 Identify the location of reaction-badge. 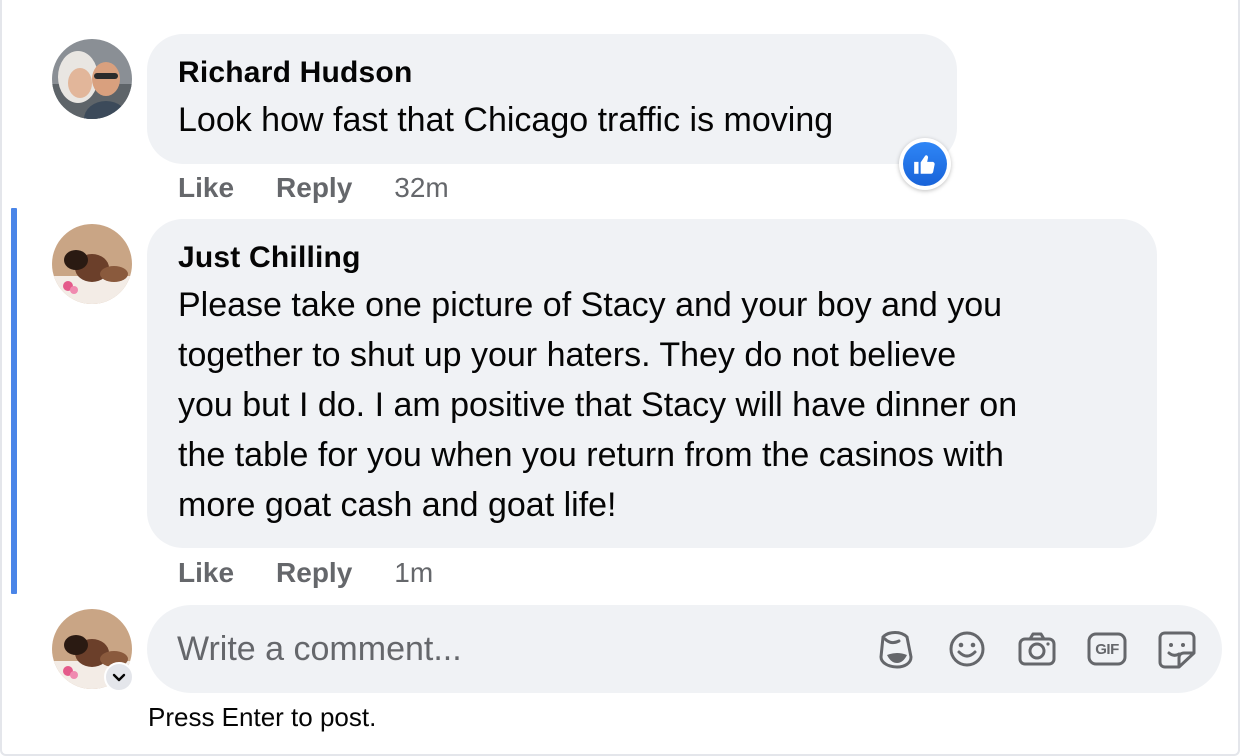
(925, 164).